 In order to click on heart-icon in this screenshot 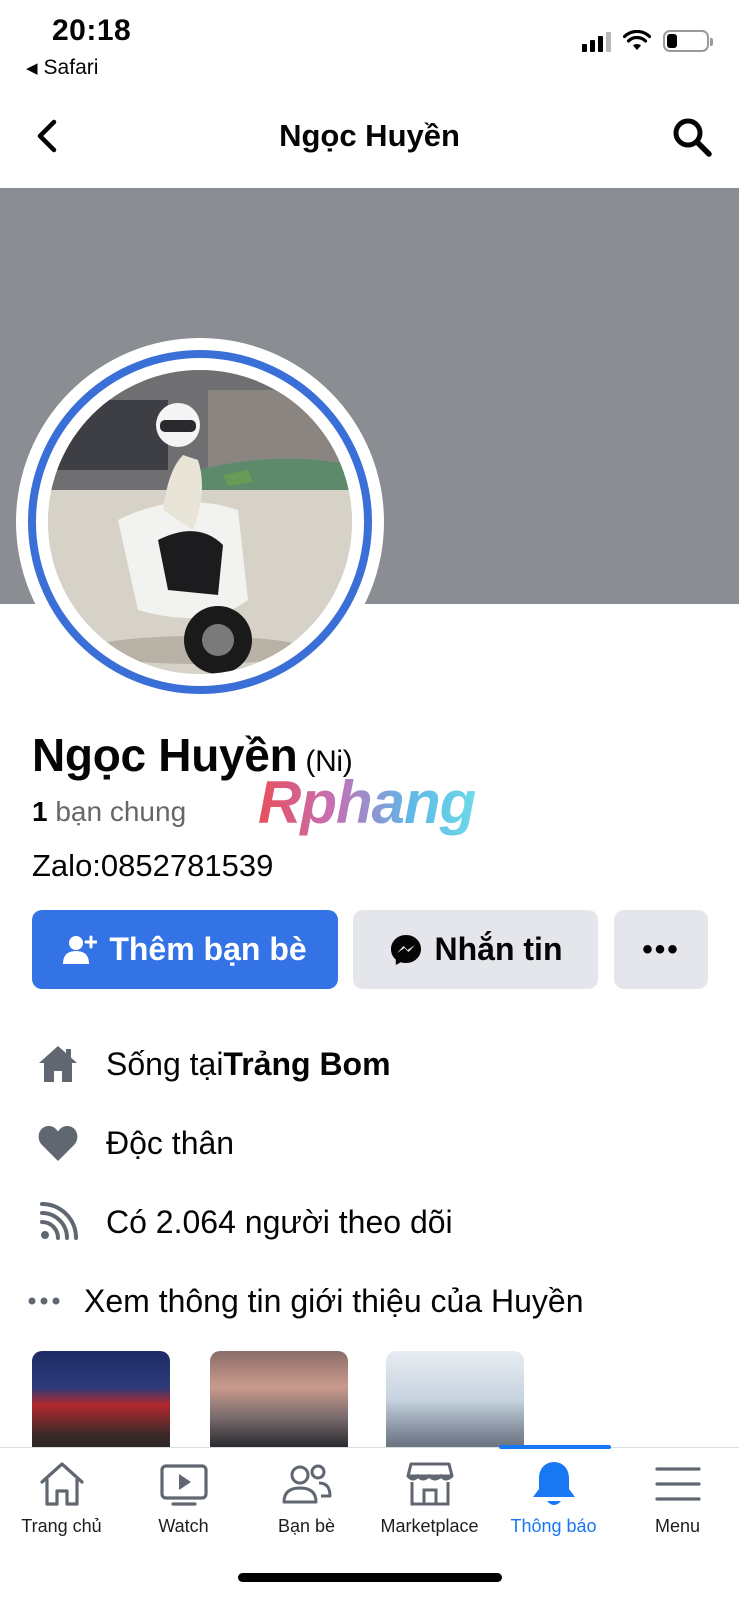, I will do `click(58, 1143)`.